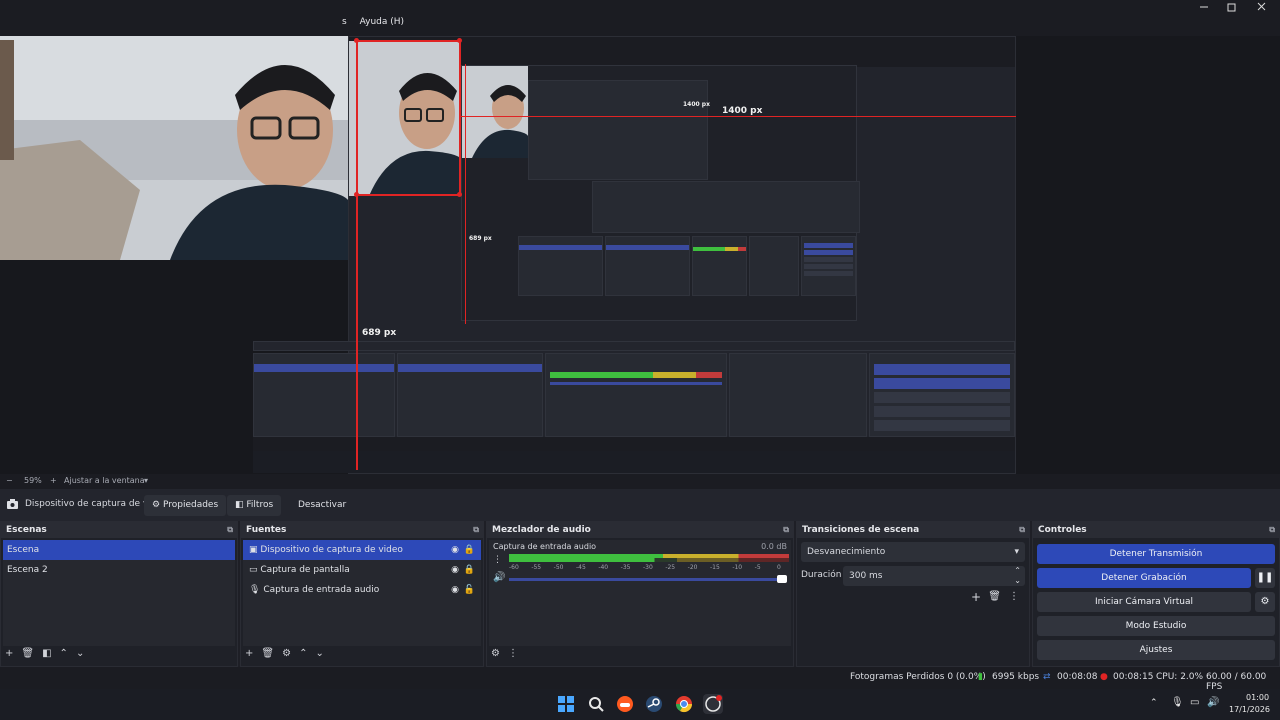 Image resolution: width=1280 pixels, height=720 pixels. Describe the element at coordinates (1257, 697) in the screenshot. I see `clock-time: 01:00` at that location.